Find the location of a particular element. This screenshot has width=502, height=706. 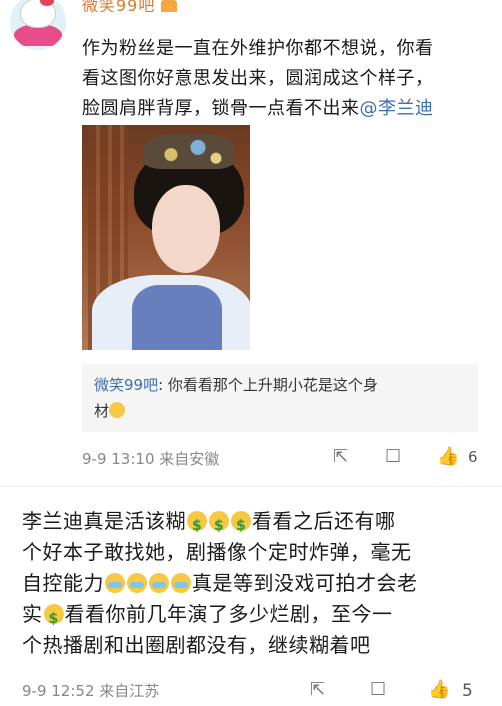

username: 微笑99吧 is located at coordinates (130, 6).